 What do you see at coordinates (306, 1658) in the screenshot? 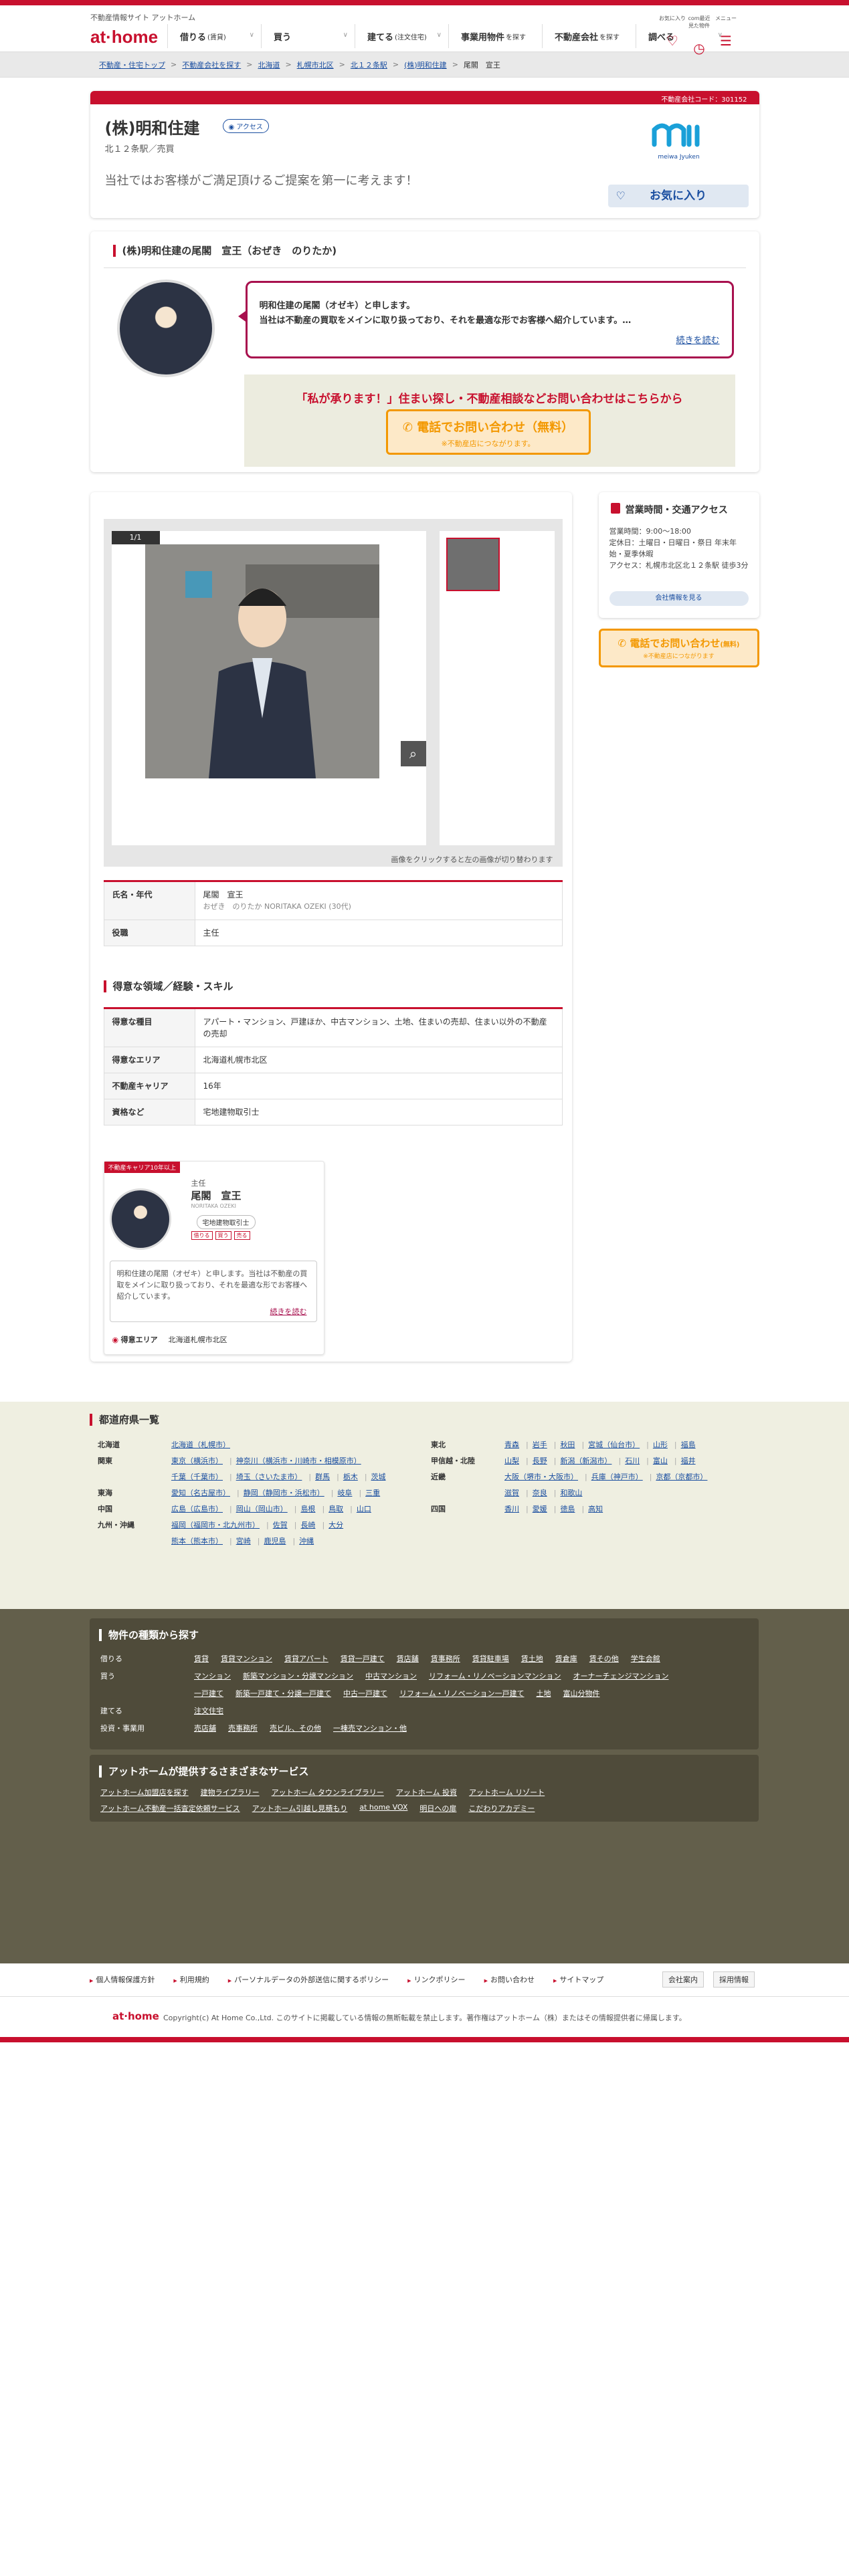
I see `type-link: 賃貸アパート` at bounding box center [306, 1658].